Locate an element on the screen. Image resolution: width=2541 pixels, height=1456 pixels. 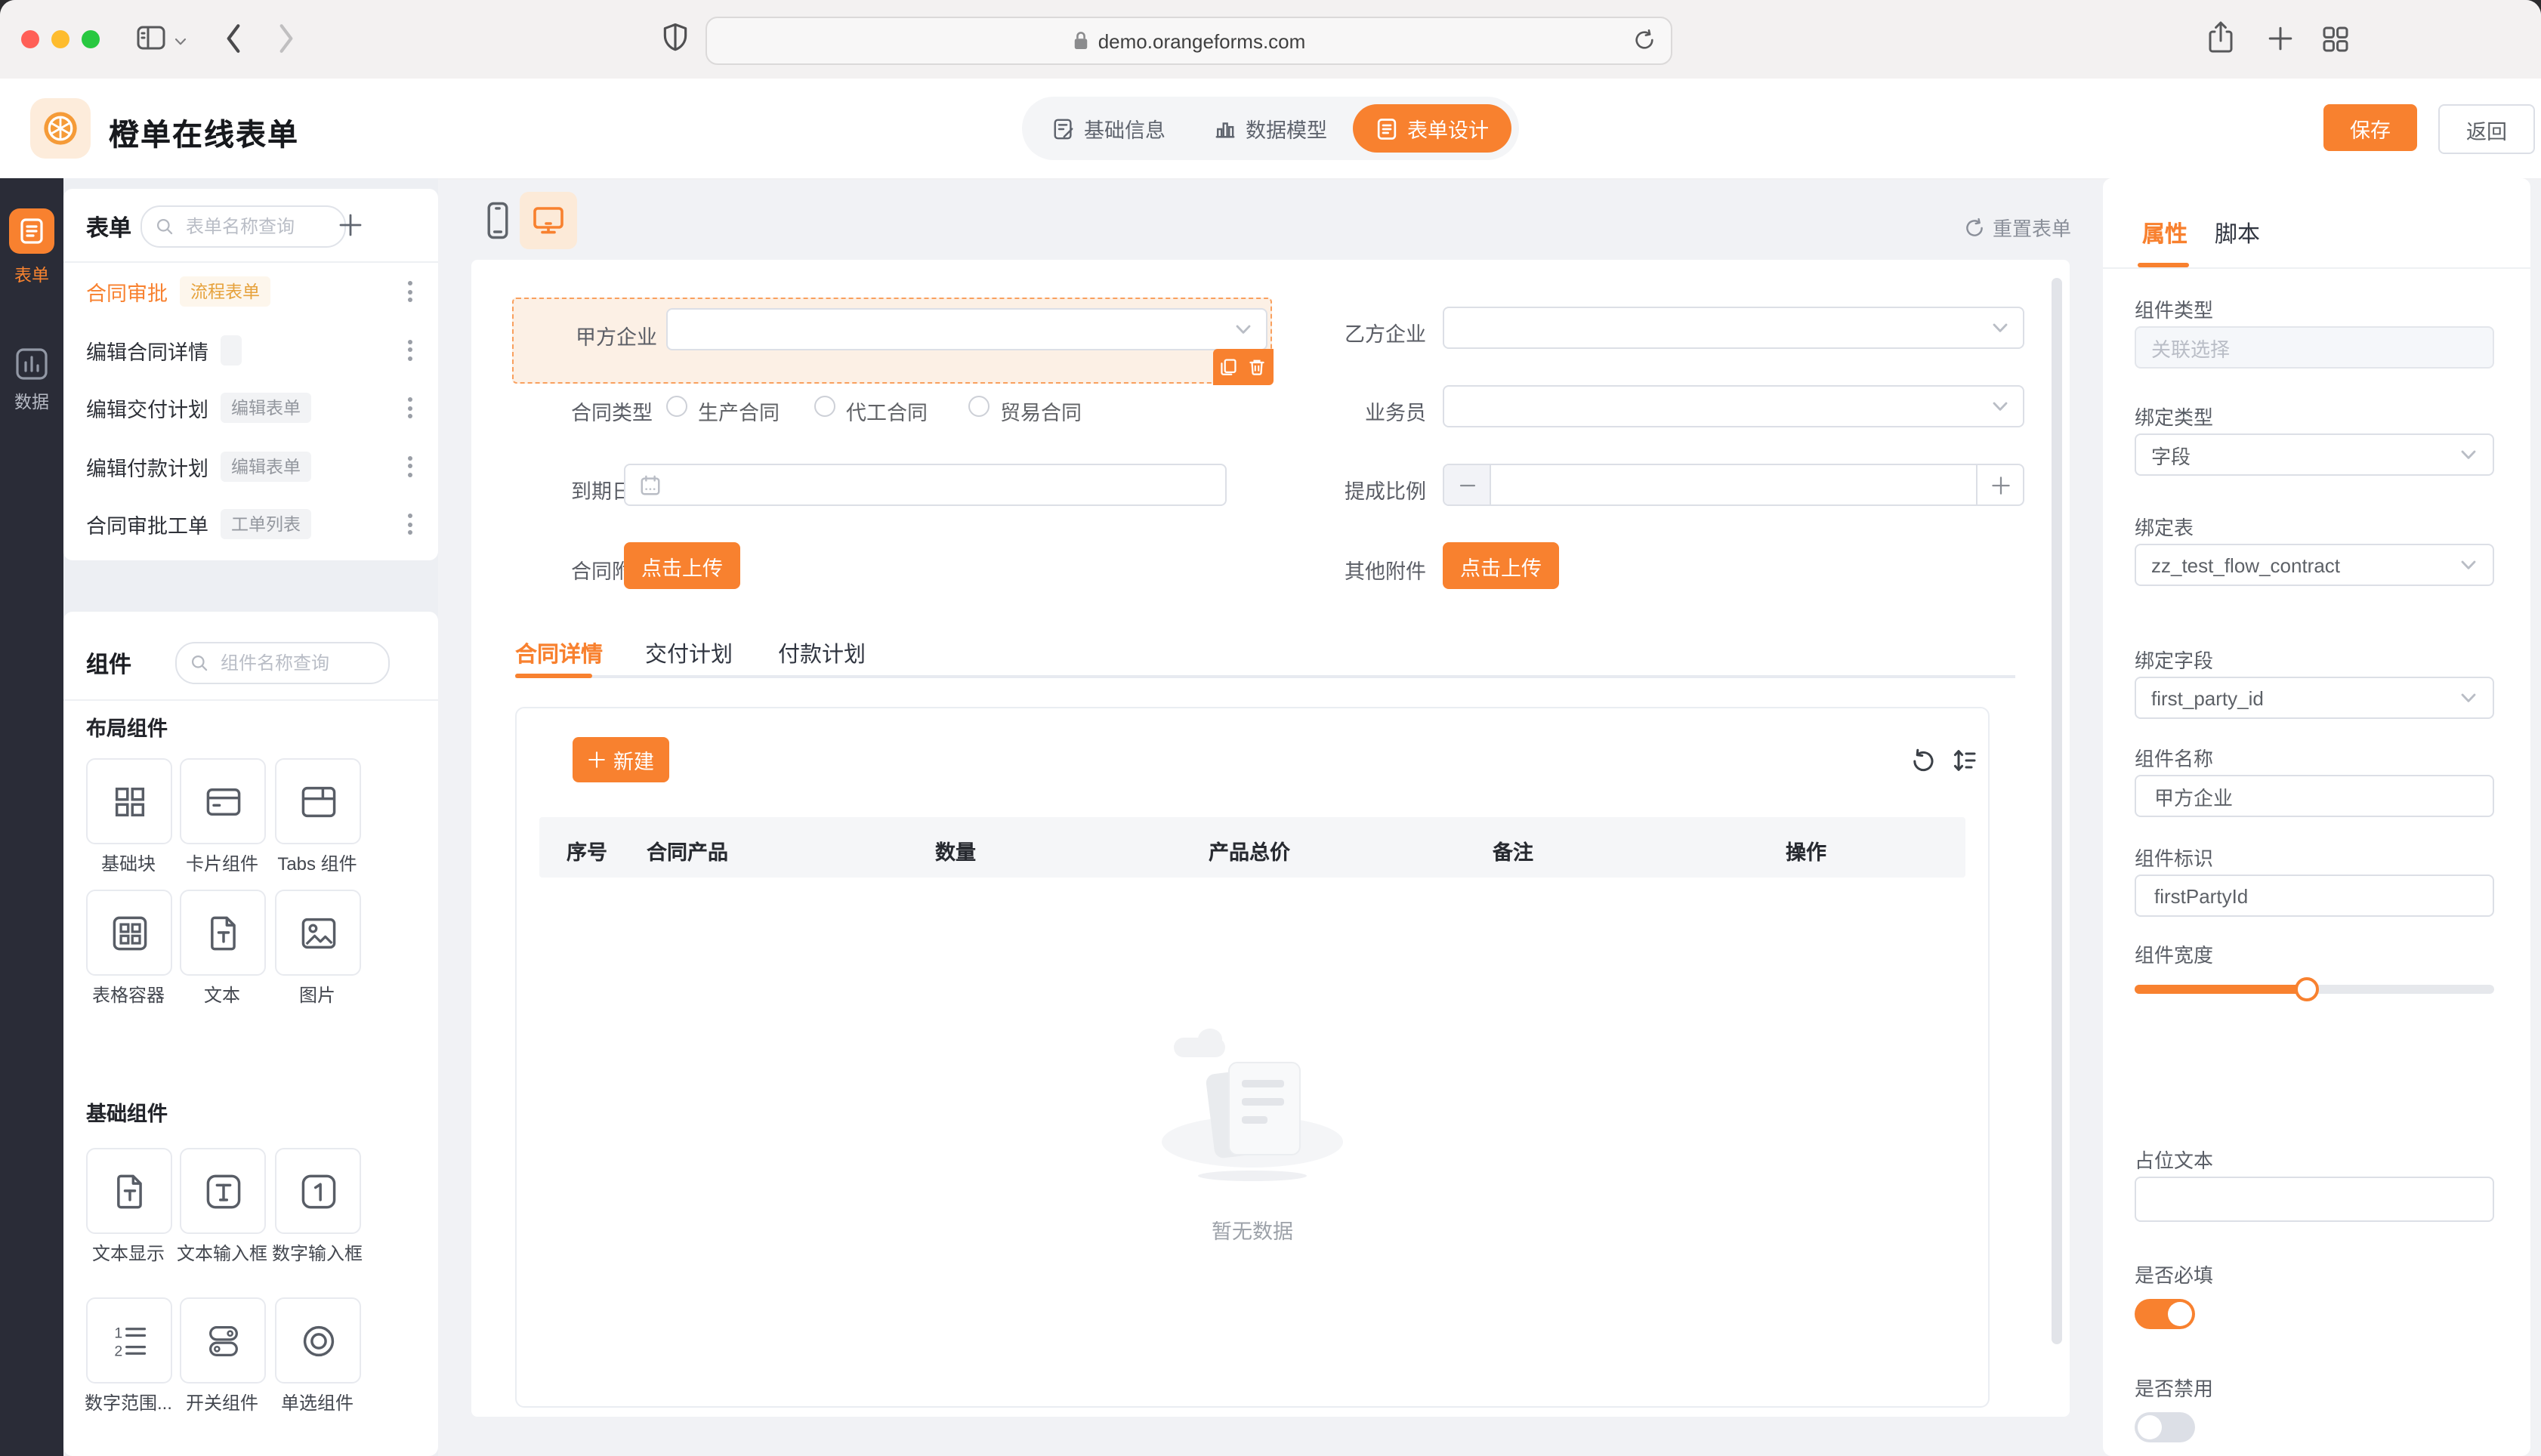
tab-delivery-plan: 交付计划 is located at coordinates (689, 653).